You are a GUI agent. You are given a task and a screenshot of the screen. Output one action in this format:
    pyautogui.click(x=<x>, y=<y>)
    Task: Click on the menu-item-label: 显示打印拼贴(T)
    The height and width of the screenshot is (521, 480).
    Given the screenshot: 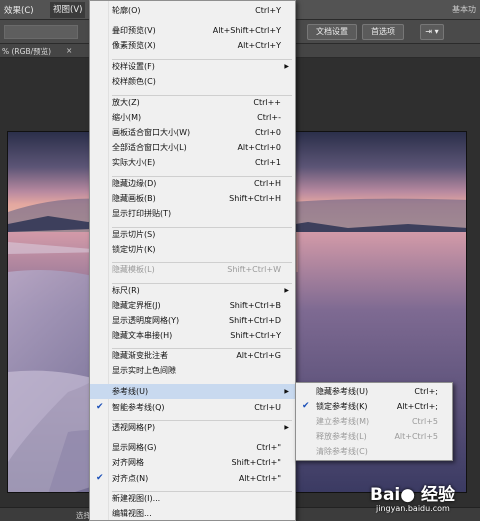 What is the action you would take?
    pyautogui.click(x=142, y=213)
    